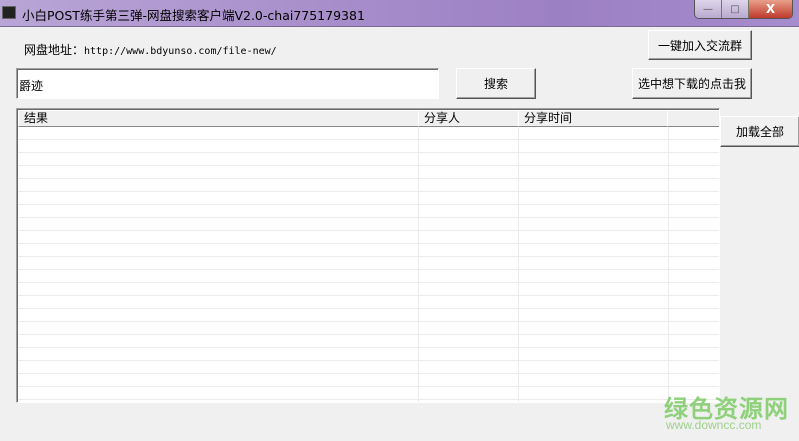 This screenshot has height=441, width=799. Describe the element at coordinates (218, 118) in the screenshot. I see `column-header-result: 结果` at that location.